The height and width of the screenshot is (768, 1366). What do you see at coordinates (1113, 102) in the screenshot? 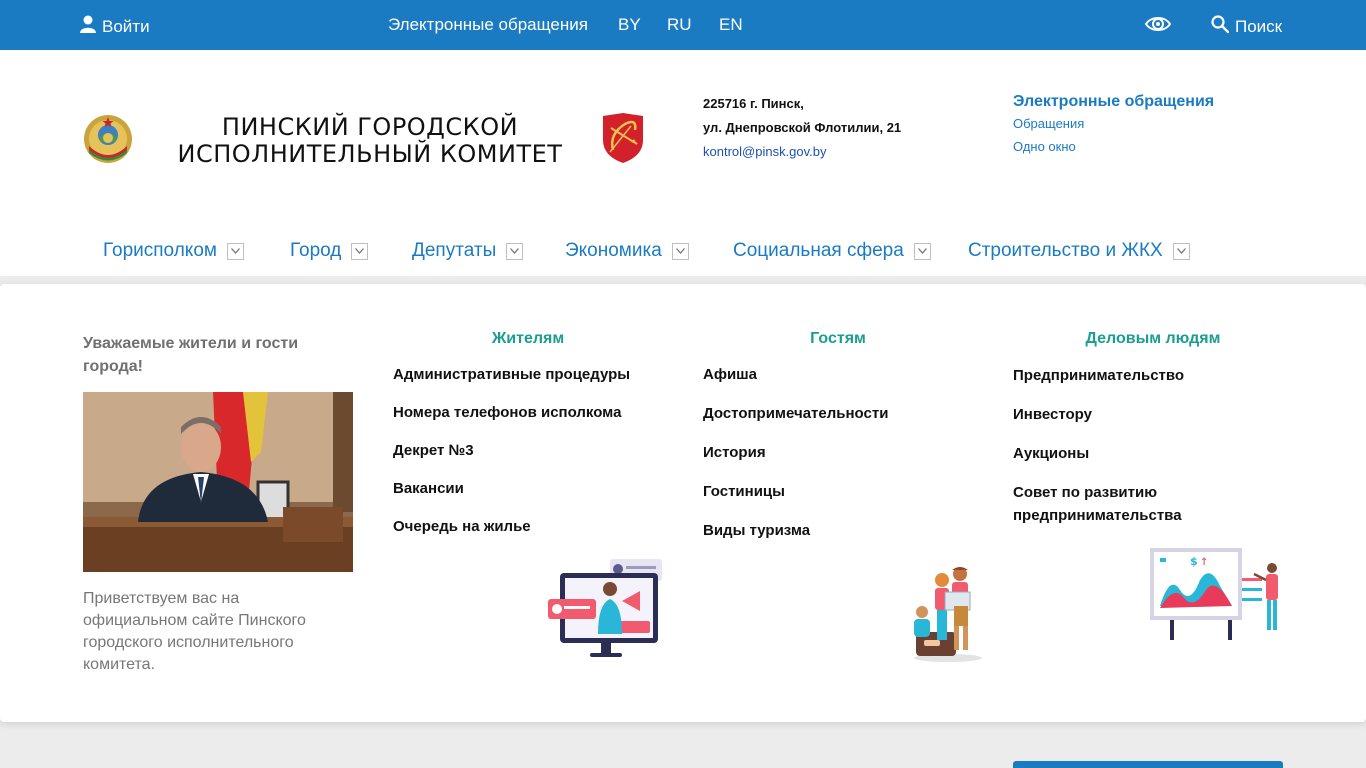
I see `e-appeals-title-link: Электронные обращения` at bounding box center [1113, 102].